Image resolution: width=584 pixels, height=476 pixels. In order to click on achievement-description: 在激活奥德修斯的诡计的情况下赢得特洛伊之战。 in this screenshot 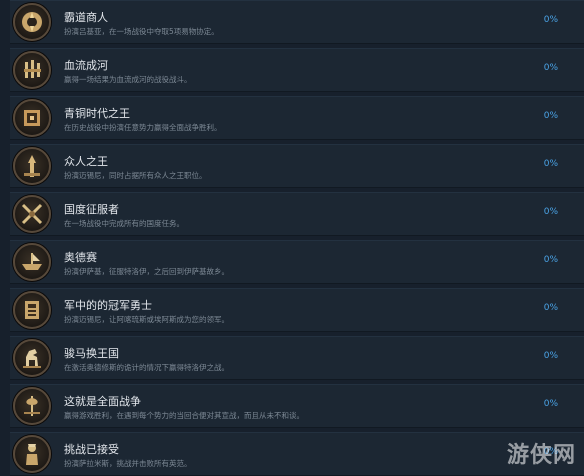, I will do `click(146, 367)`.